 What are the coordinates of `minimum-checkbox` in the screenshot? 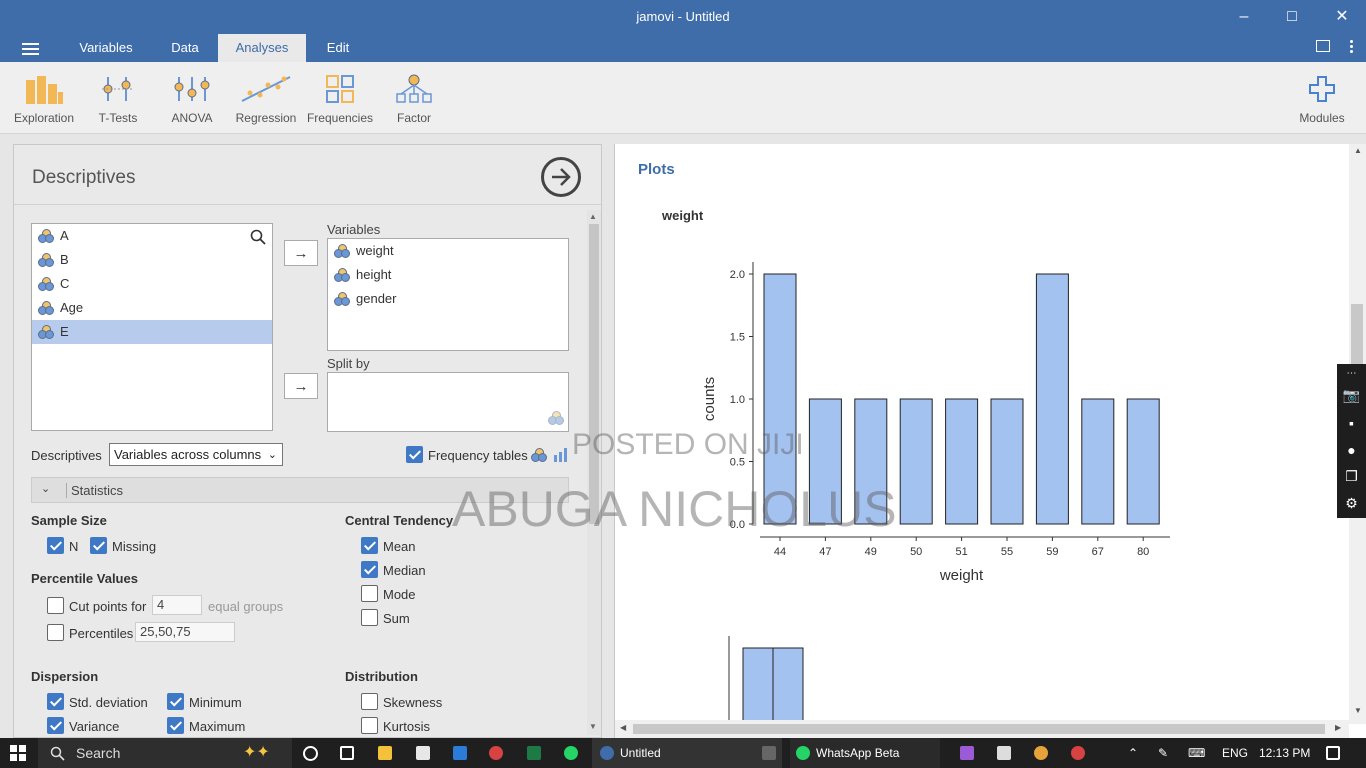 It's located at (175, 701).